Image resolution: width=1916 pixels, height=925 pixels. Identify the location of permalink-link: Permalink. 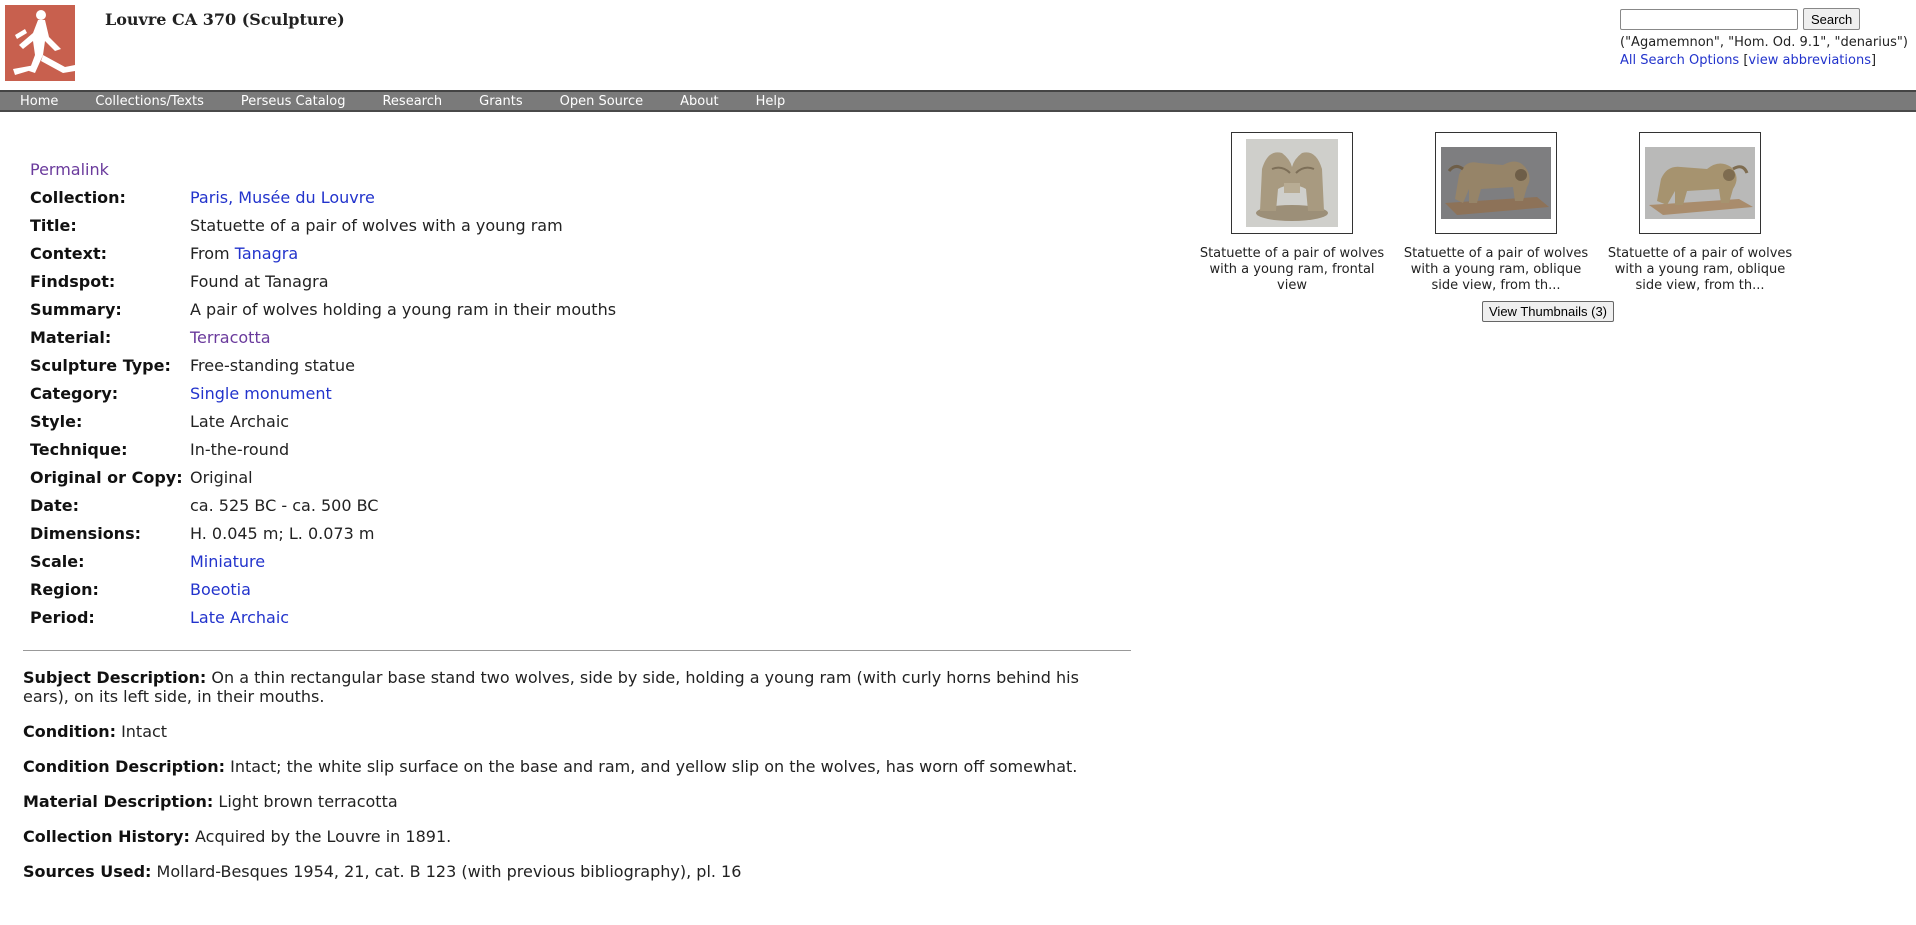
(69, 169).